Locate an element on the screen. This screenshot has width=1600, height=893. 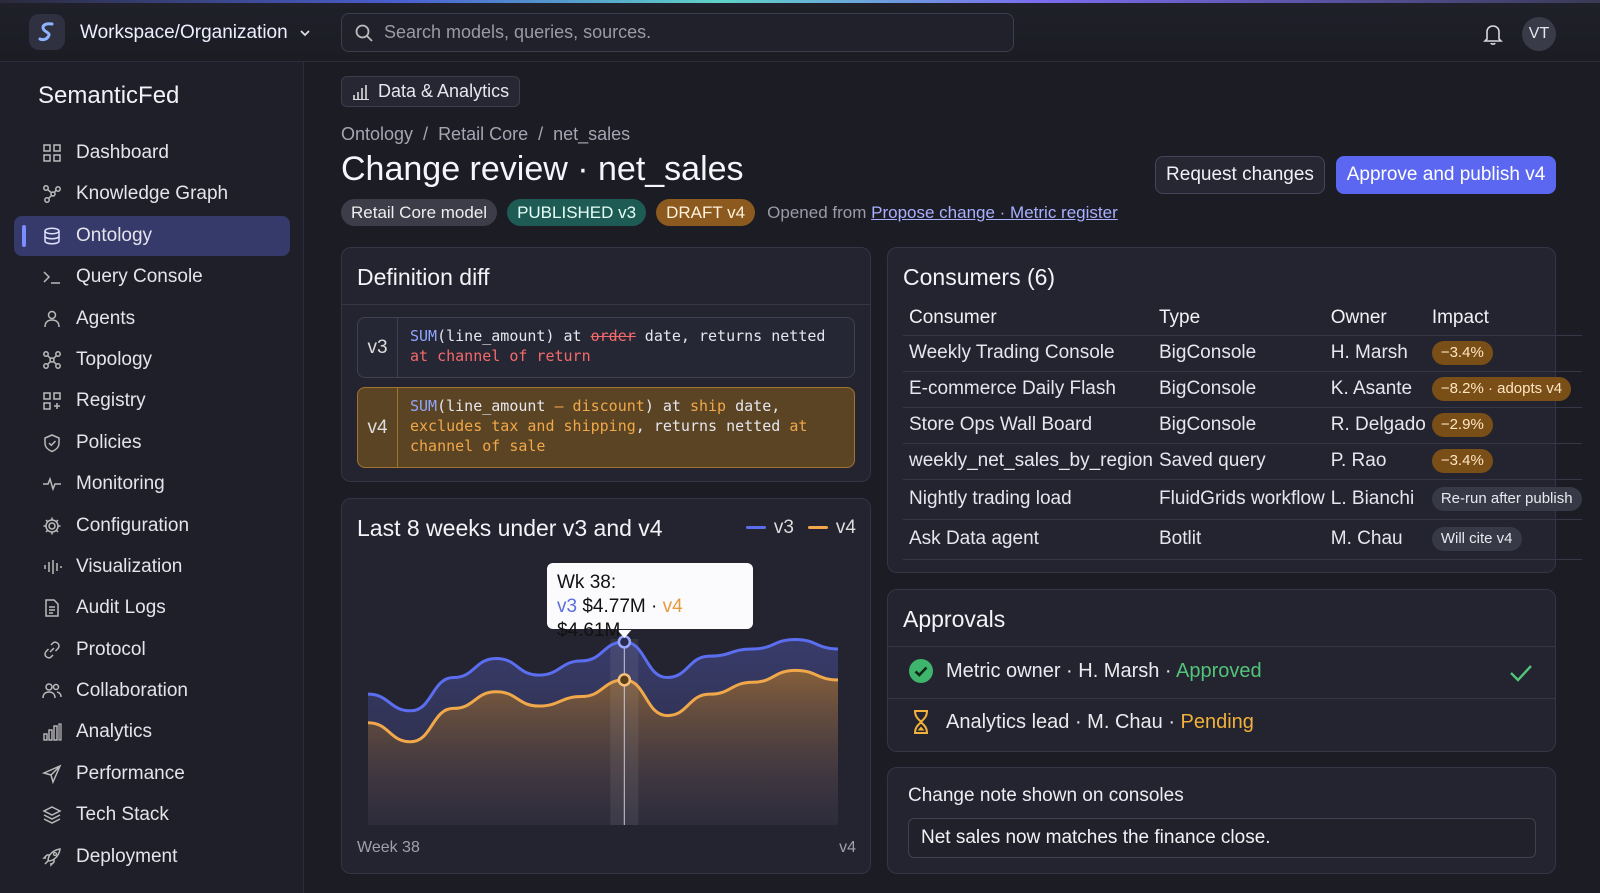
version-label: v3 is located at coordinates (378, 347).